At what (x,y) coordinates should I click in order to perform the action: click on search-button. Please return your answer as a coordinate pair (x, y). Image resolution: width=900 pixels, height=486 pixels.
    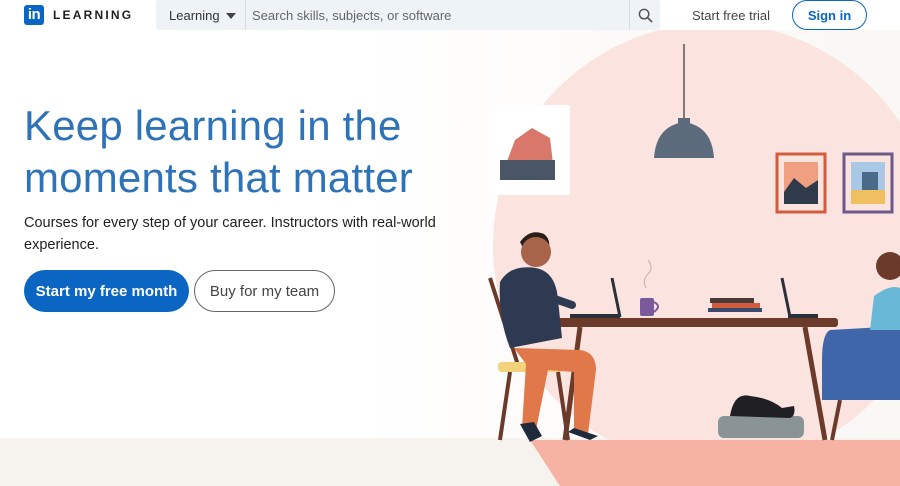
    Looking at the image, I should click on (644, 15).